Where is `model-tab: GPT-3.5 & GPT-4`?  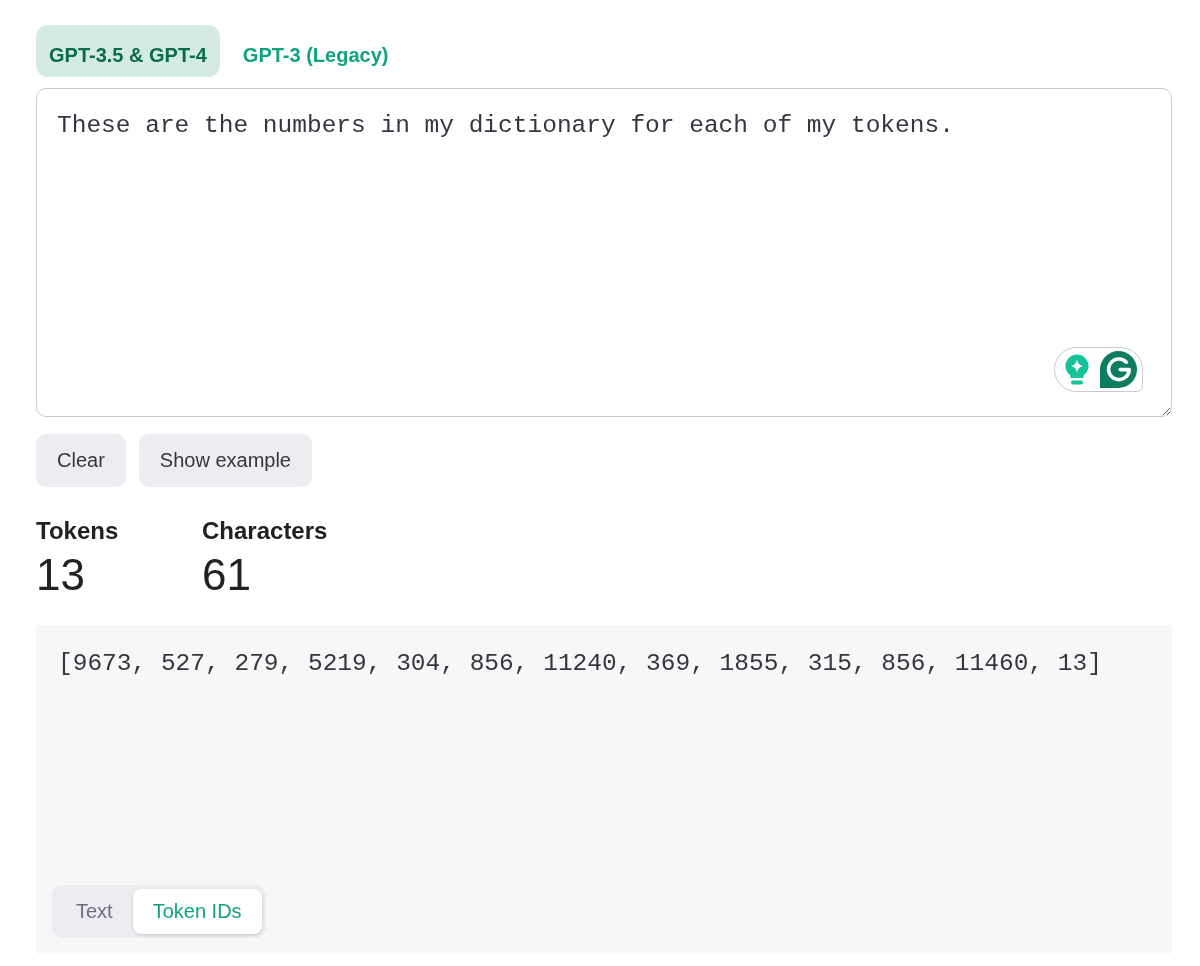
model-tab: GPT-3.5 & GPT-4 is located at coordinates (128, 51).